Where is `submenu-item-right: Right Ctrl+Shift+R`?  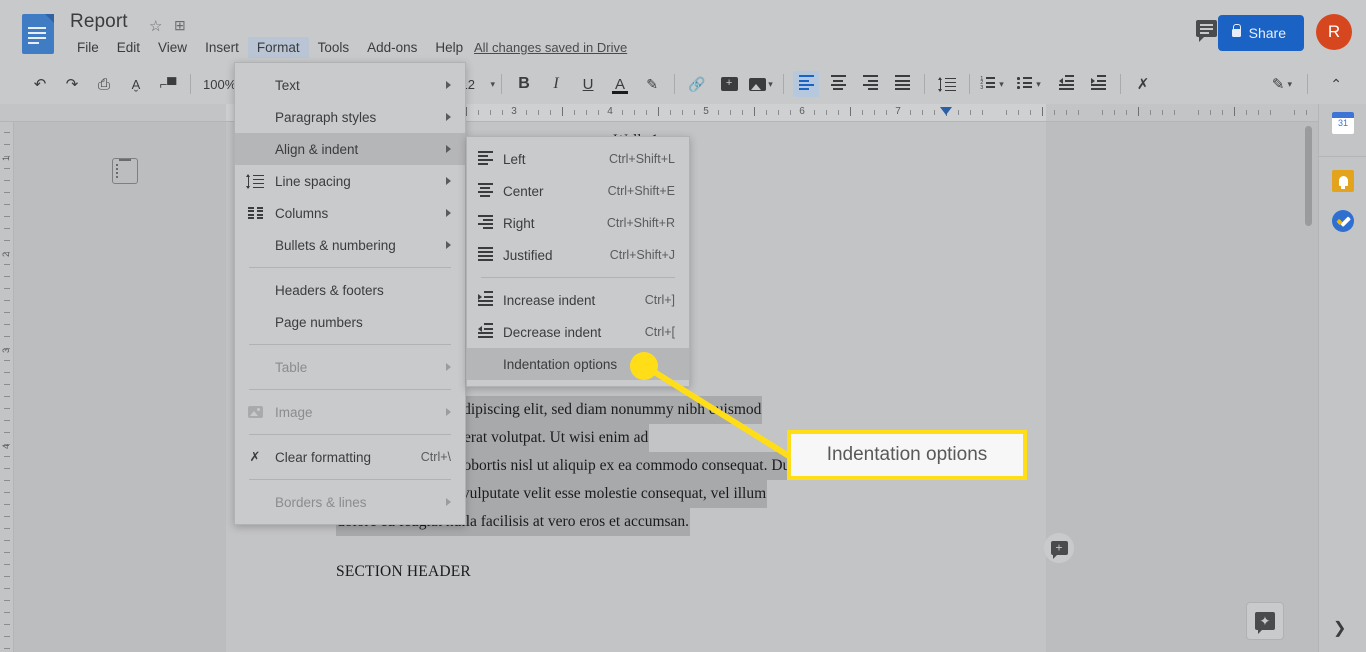 submenu-item-right: Right Ctrl+Shift+R is located at coordinates (578, 223).